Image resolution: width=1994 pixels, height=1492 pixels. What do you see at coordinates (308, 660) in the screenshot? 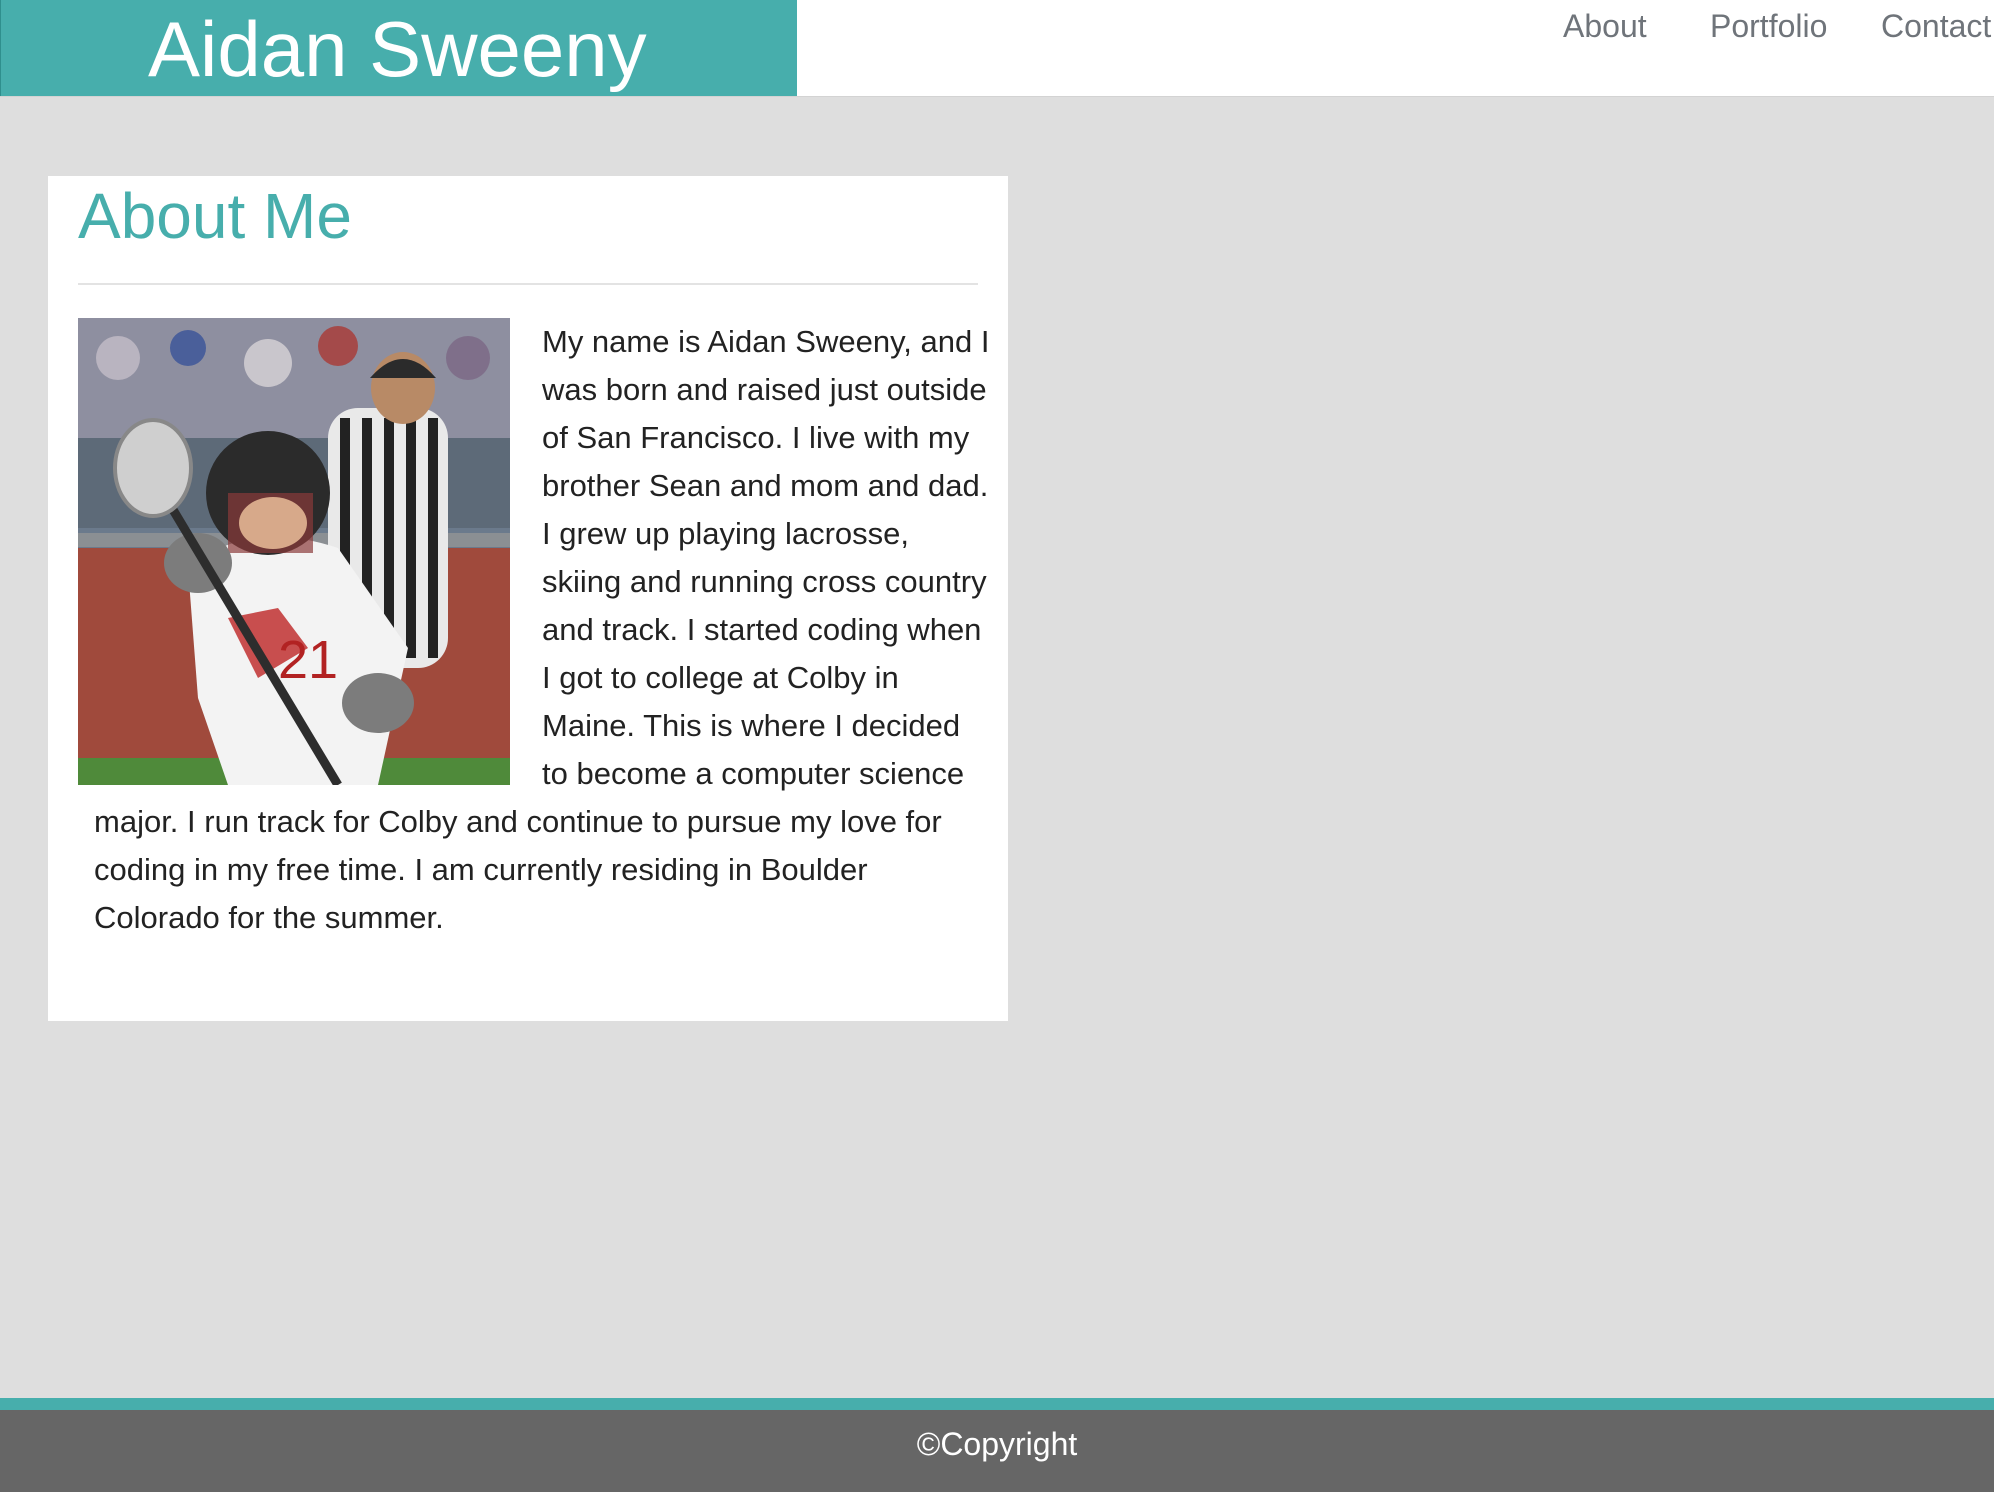
I see `svg-text: 21` at bounding box center [308, 660].